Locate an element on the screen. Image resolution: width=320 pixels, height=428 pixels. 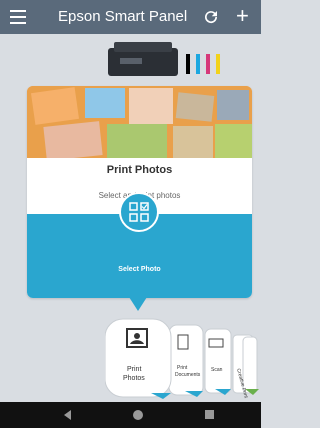
refresh-icon is located at coordinates (211, 17).